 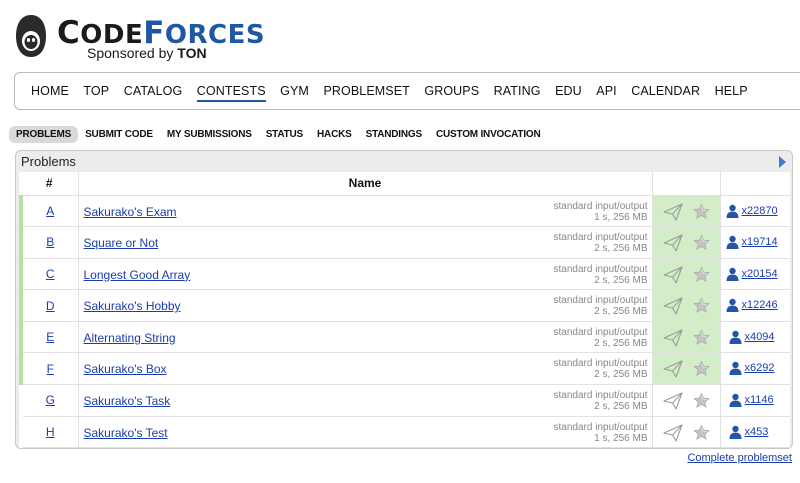 What do you see at coordinates (760, 242) in the screenshot?
I see `solvers-count-link: x19714` at bounding box center [760, 242].